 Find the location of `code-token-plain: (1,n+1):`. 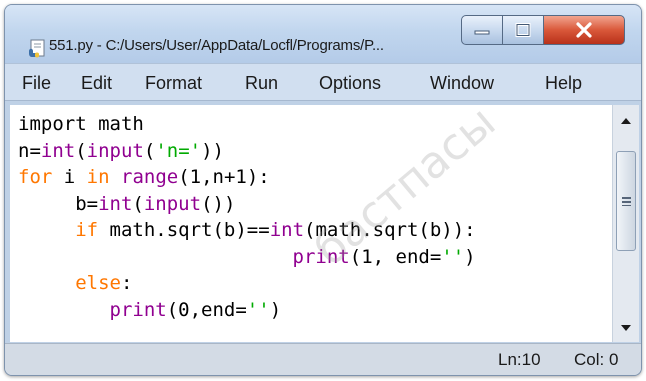

code-token-plain: (1,n+1): is located at coordinates (224, 177).